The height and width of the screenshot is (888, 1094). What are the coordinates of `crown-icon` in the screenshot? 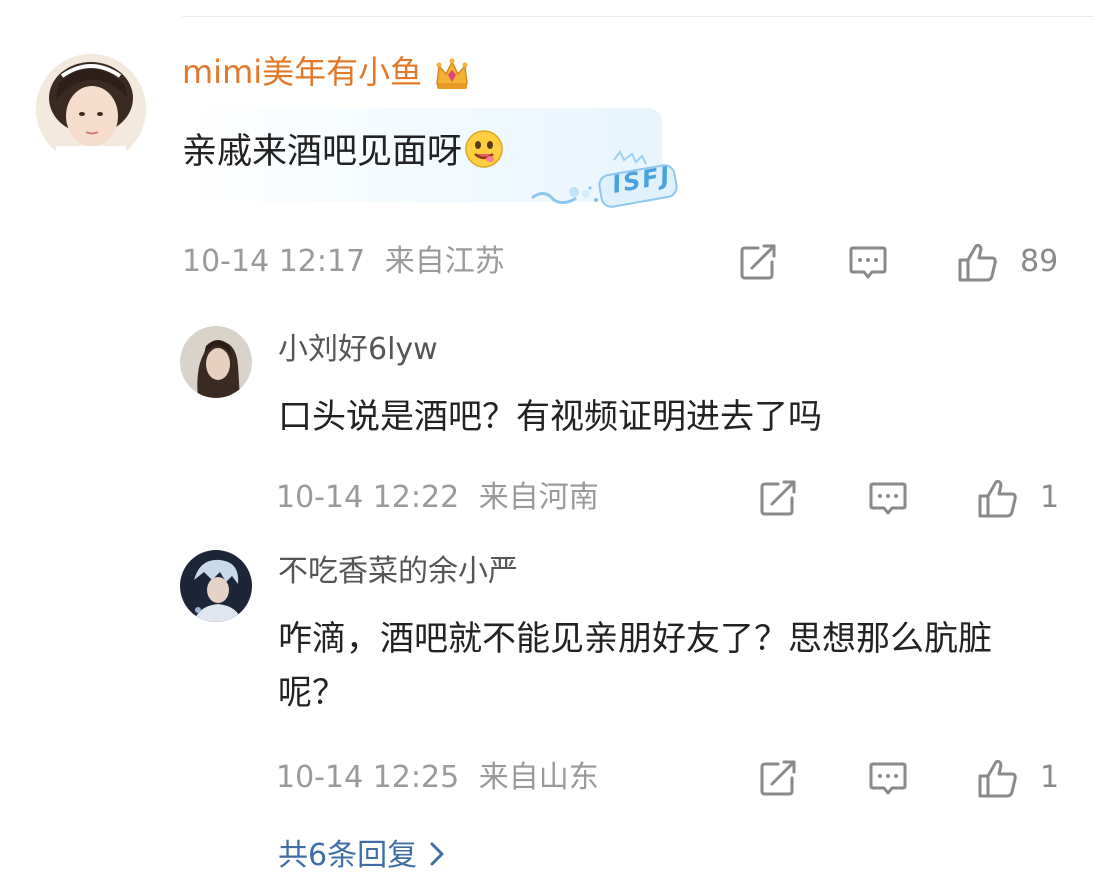 It's located at (452, 74).